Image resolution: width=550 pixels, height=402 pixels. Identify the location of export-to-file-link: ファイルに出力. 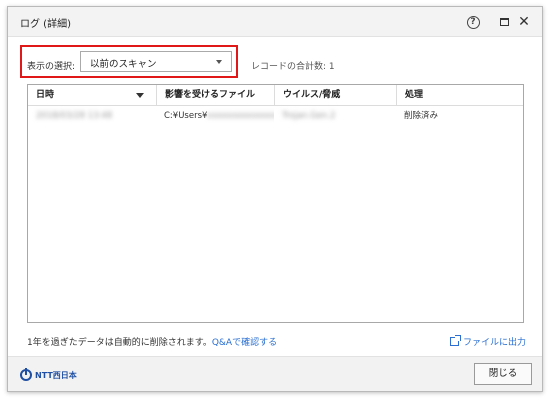
(488, 341).